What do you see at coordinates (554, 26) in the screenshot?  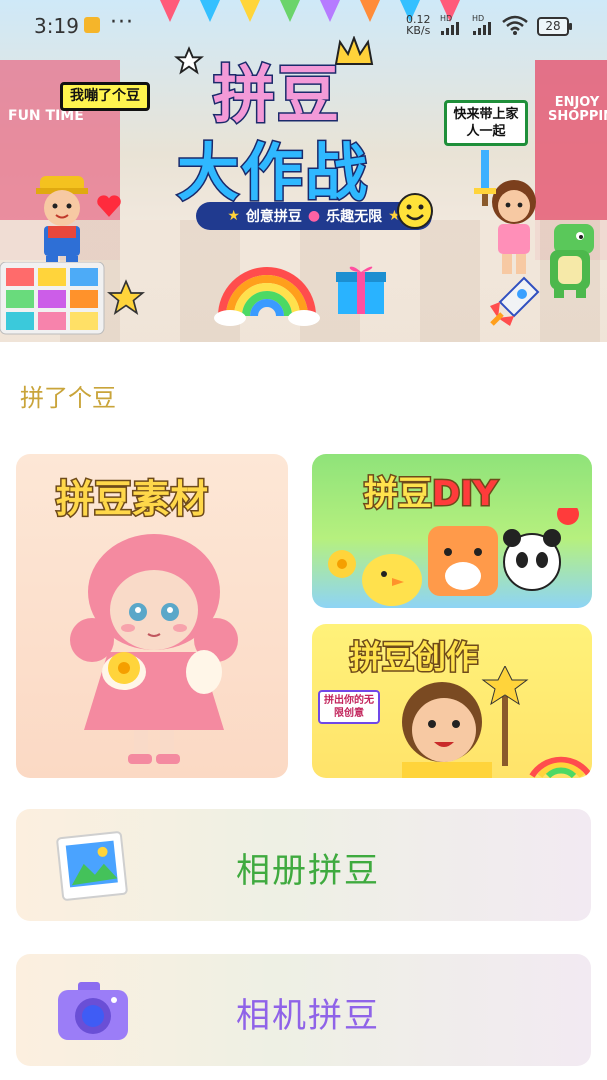 I see `battery-icon: 28` at bounding box center [554, 26].